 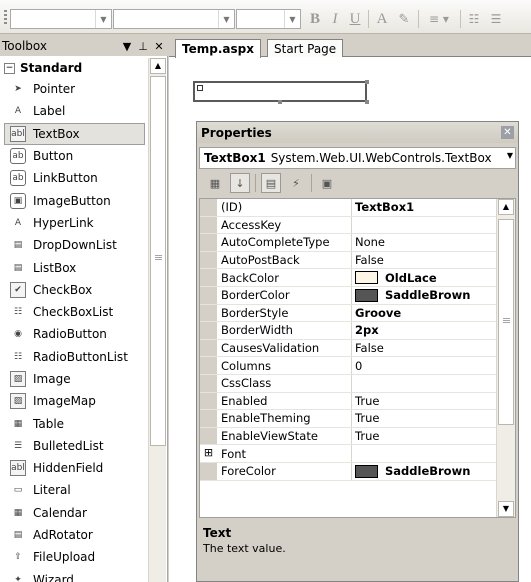 What do you see at coordinates (74, 535) in the screenshot?
I see `toolbox-item-adrotator: ▤ AdRotator` at bounding box center [74, 535].